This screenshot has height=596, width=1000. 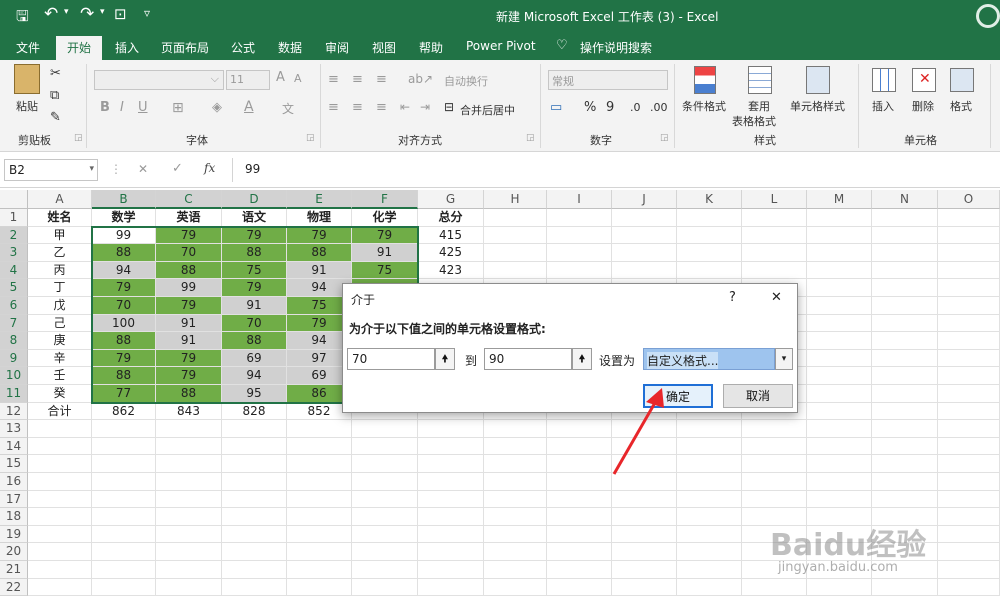 I want to click on format-as-table-button: 表格格式, so click(x=754, y=121).